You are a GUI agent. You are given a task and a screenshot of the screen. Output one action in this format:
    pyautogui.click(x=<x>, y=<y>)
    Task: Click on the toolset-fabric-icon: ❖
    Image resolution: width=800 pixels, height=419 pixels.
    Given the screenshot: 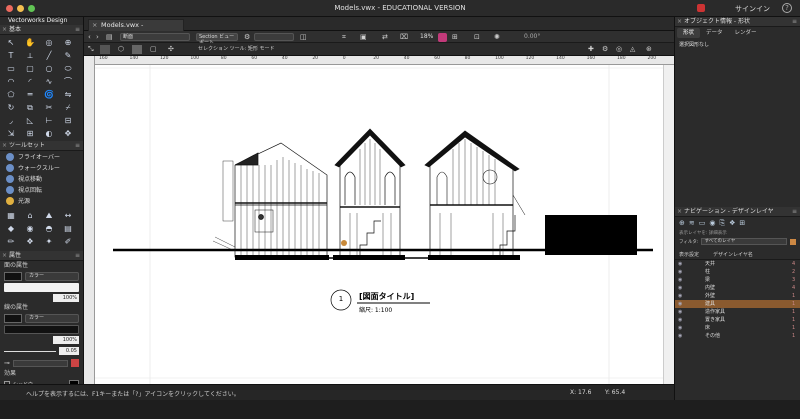 What is the action you would take?
    pyautogui.click(x=30, y=241)
    